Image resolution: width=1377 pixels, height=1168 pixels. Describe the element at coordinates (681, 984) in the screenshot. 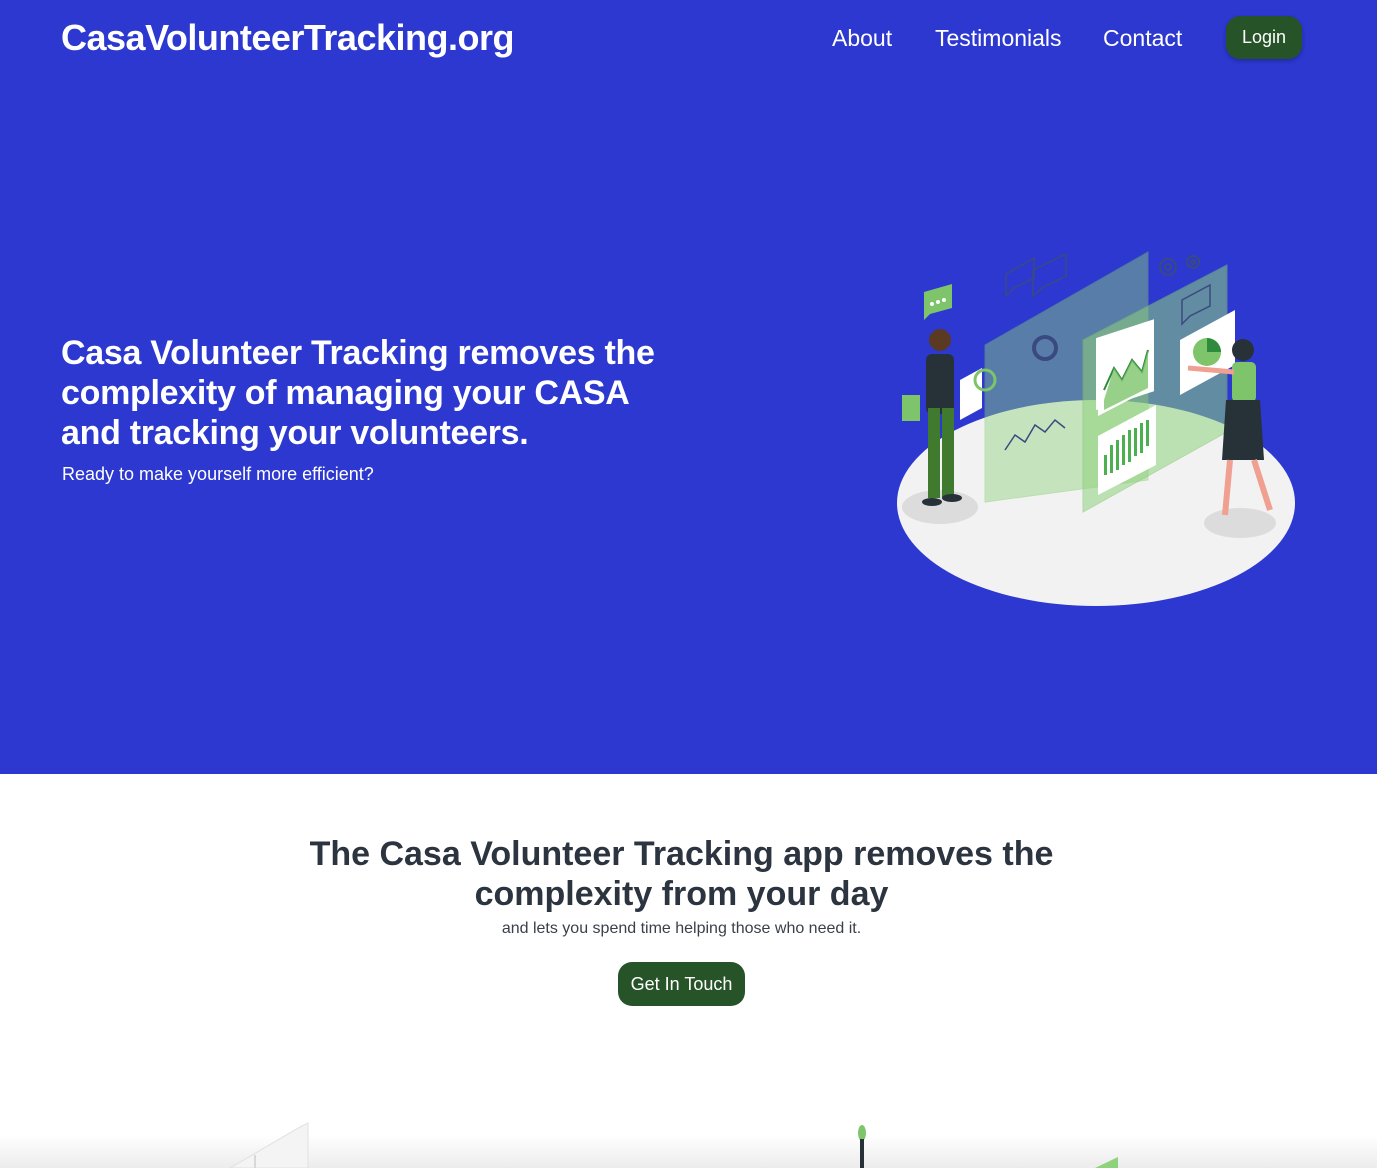

I see `get-in-touch-button: Get In Touch` at that location.